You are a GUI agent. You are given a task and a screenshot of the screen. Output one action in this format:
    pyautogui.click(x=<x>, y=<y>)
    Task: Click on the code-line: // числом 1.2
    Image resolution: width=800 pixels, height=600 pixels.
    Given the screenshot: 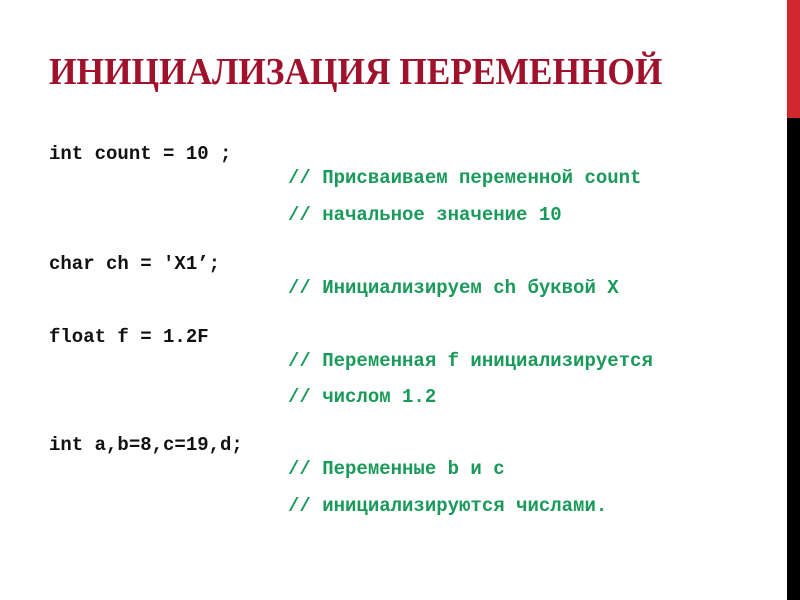 What is the action you would take?
    pyautogui.click(x=242, y=372)
    